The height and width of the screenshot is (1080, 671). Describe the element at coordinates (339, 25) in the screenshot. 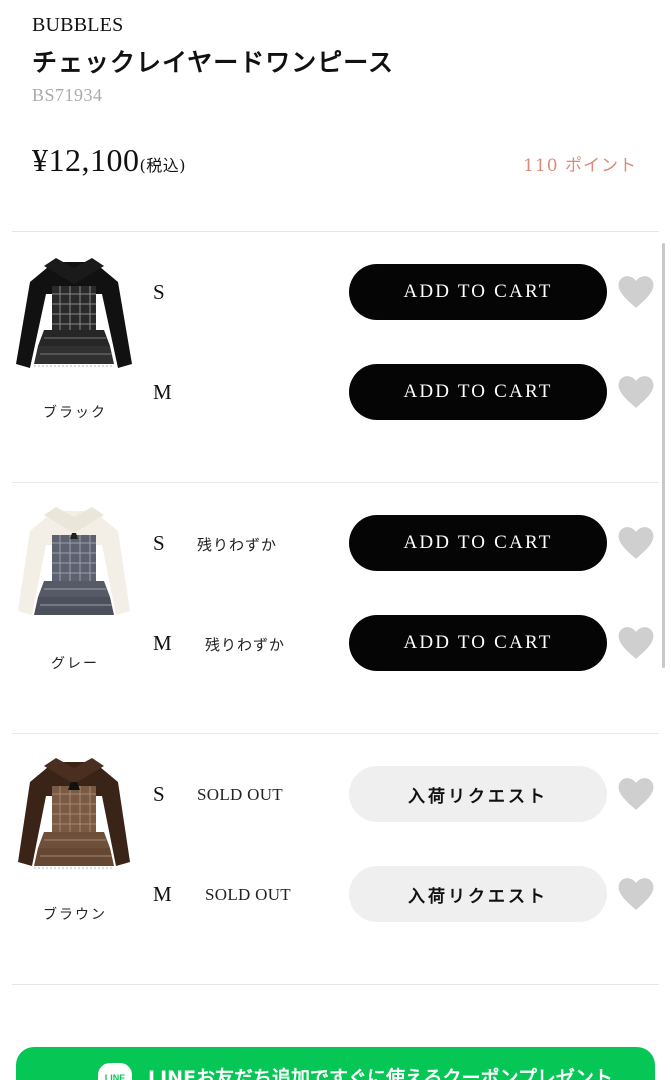

I see `brand-name: BUBBLES` at that location.